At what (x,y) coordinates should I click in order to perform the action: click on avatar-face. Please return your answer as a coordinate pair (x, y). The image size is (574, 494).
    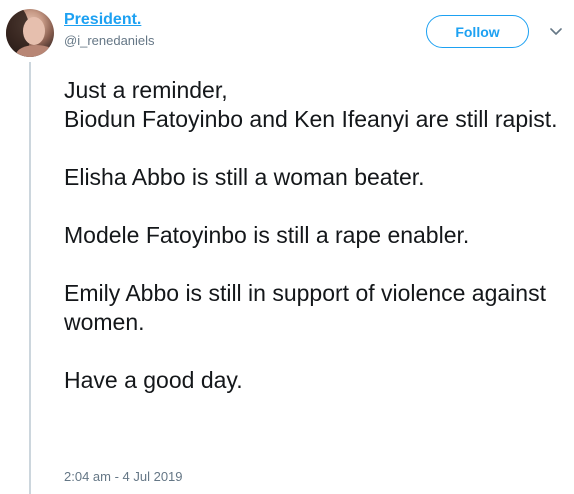
    Looking at the image, I should click on (34, 31).